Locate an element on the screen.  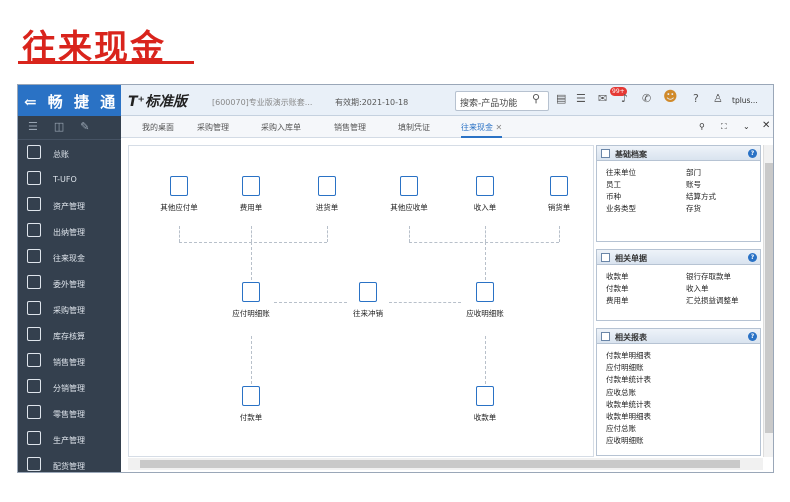
sidebar-item-label: 销售管理 is located at coordinates (69, 362).